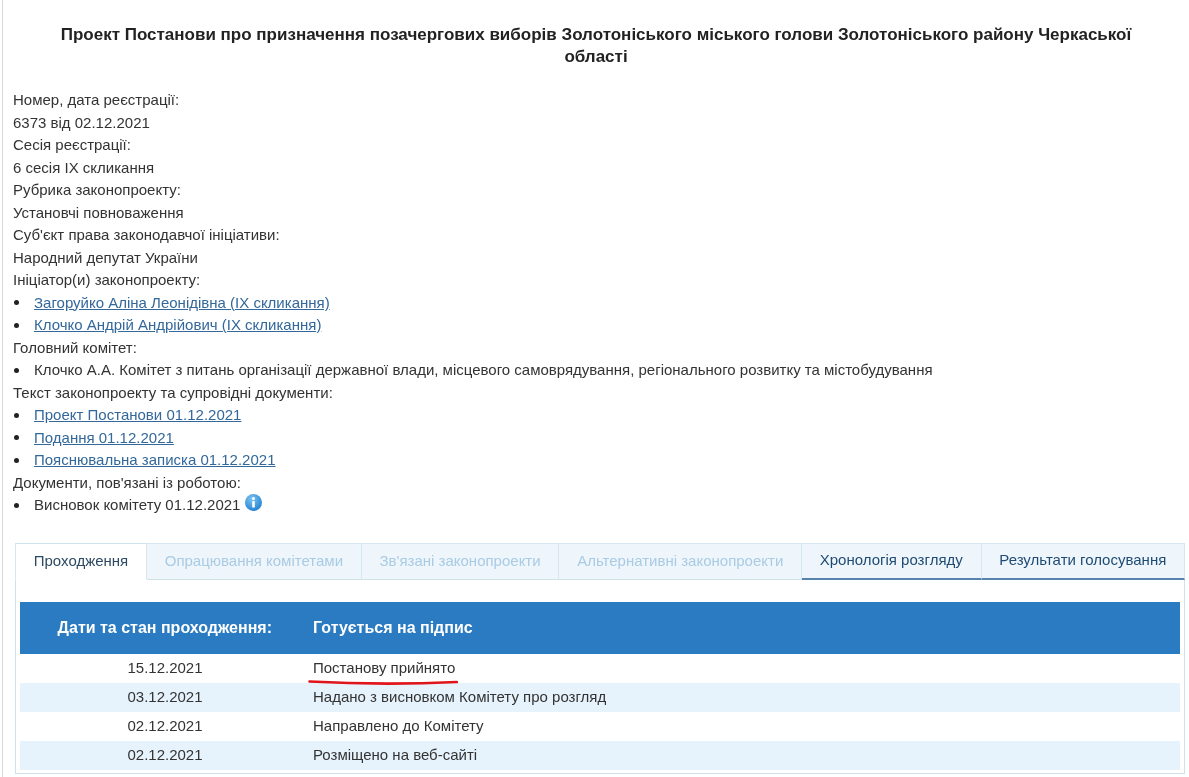  What do you see at coordinates (460, 696) in the screenshot?
I see `status-cell: Надано з висновком Комітету про розгляд` at bounding box center [460, 696].